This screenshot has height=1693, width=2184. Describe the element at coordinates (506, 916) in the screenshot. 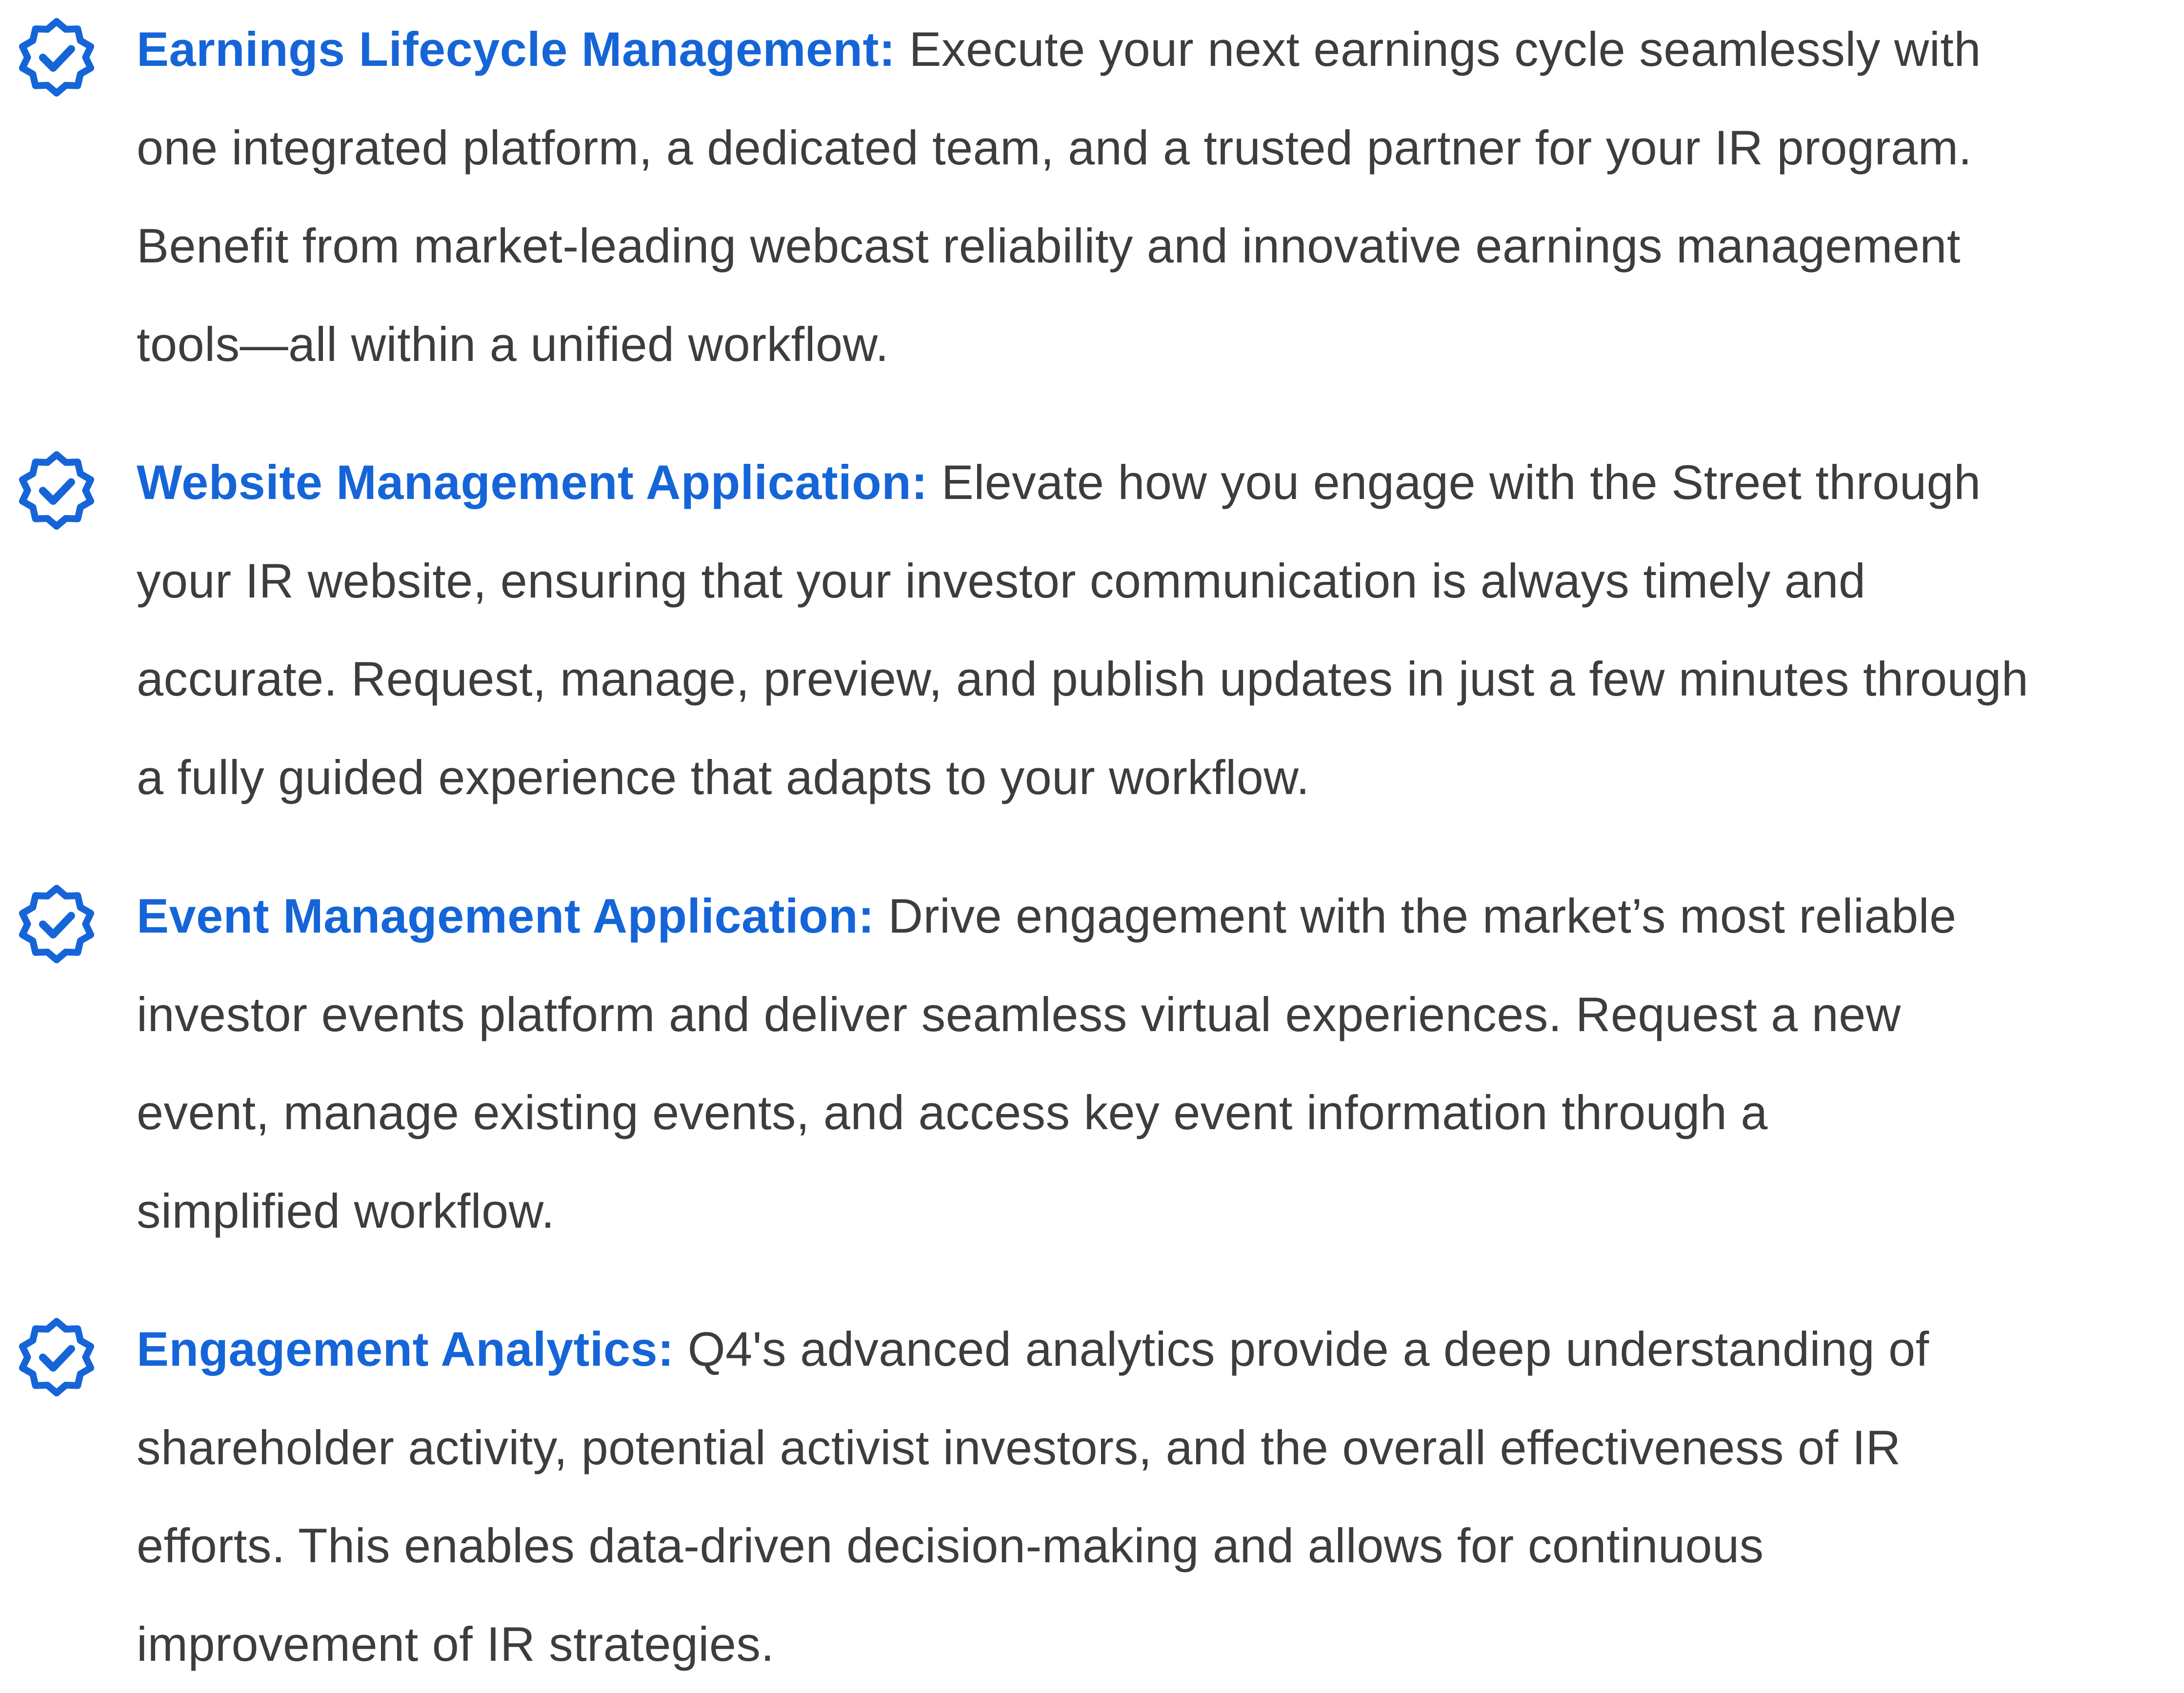

I see `feature-title: Event Management Application:` at that location.